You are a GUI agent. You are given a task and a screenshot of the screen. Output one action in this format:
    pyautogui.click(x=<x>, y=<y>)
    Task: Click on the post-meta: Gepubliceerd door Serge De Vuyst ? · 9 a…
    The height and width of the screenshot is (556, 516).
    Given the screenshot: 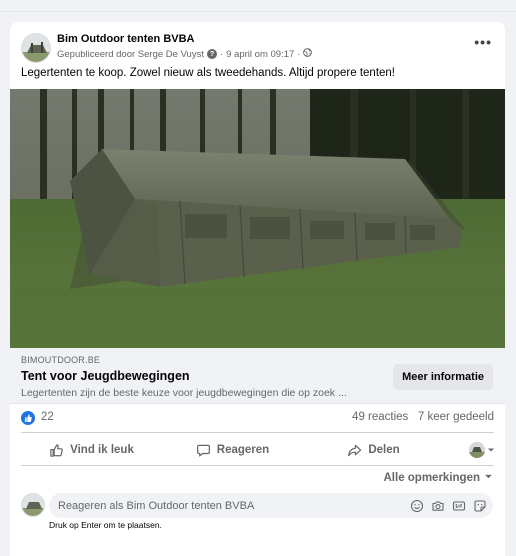 What is the action you would take?
    pyautogui.click(x=185, y=54)
    